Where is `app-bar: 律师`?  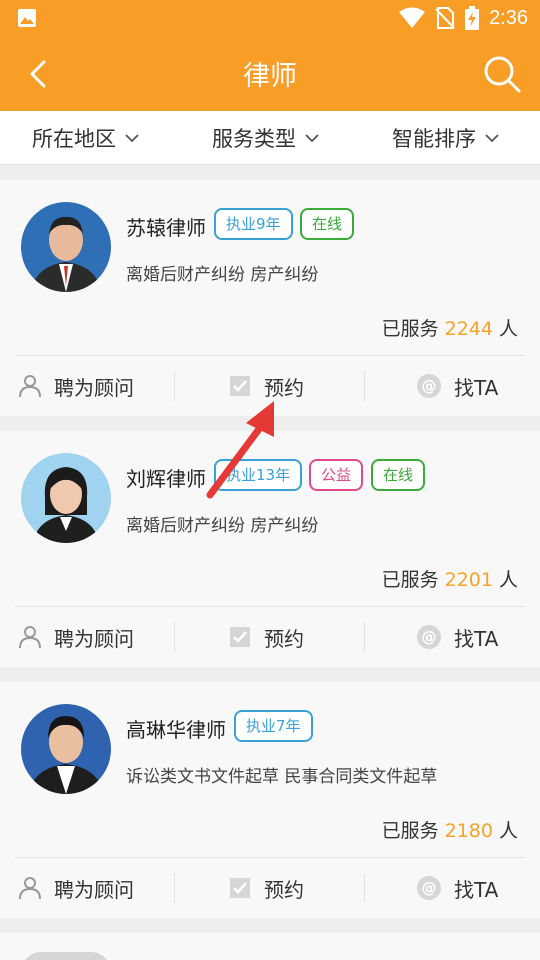
app-bar: 律师 is located at coordinates (270, 73).